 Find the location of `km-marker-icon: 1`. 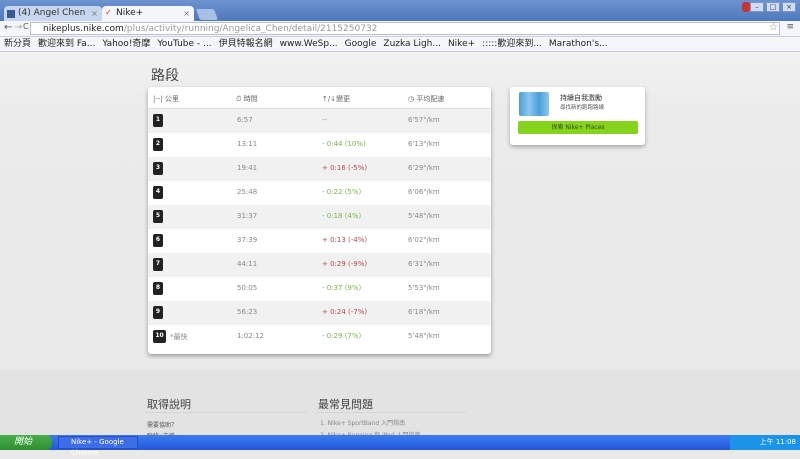

km-marker-icon: 1 is located at coordinates (158, 120).